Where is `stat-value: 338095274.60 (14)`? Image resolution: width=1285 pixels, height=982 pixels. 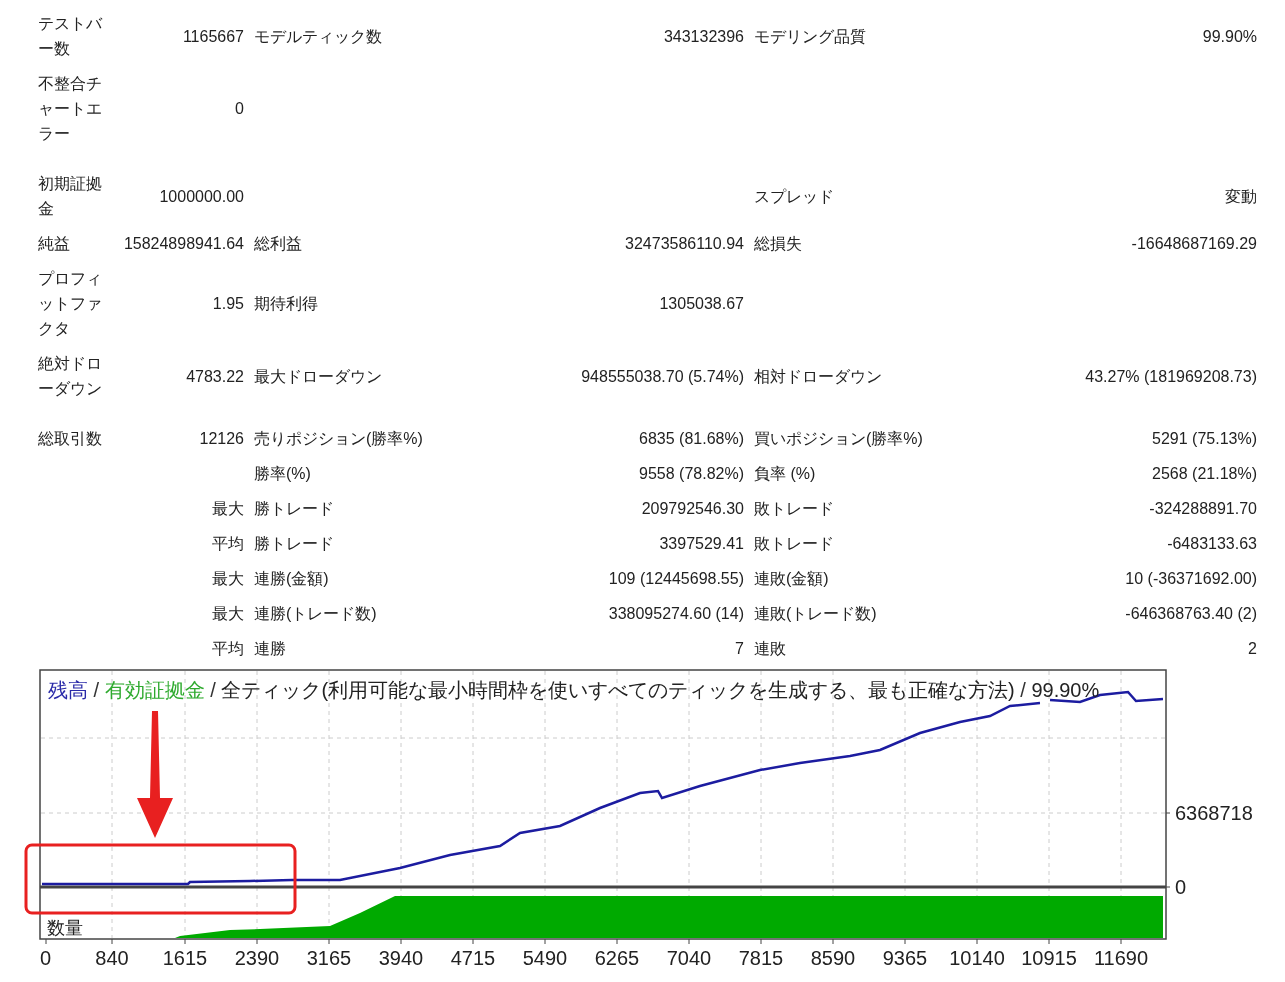
stat-value: 338095274.60 (14) is located at coordinates (675, 614).